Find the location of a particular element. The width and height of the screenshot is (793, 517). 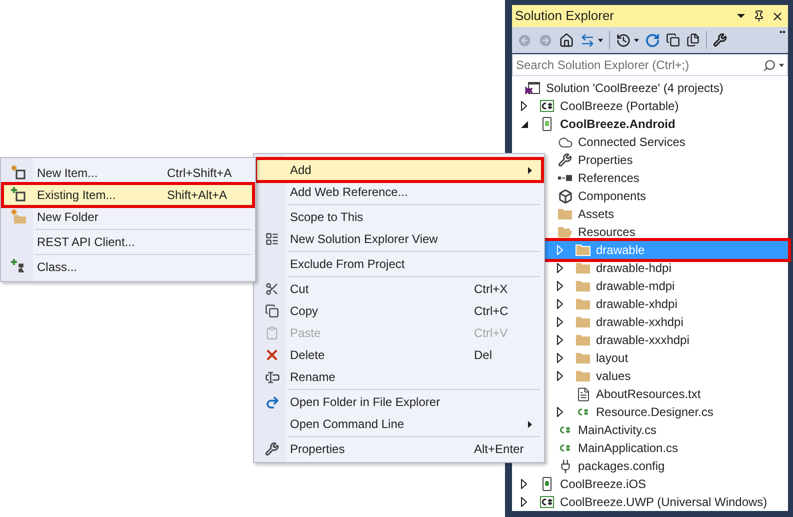

solution-icon is located at coordinates (533, 88).